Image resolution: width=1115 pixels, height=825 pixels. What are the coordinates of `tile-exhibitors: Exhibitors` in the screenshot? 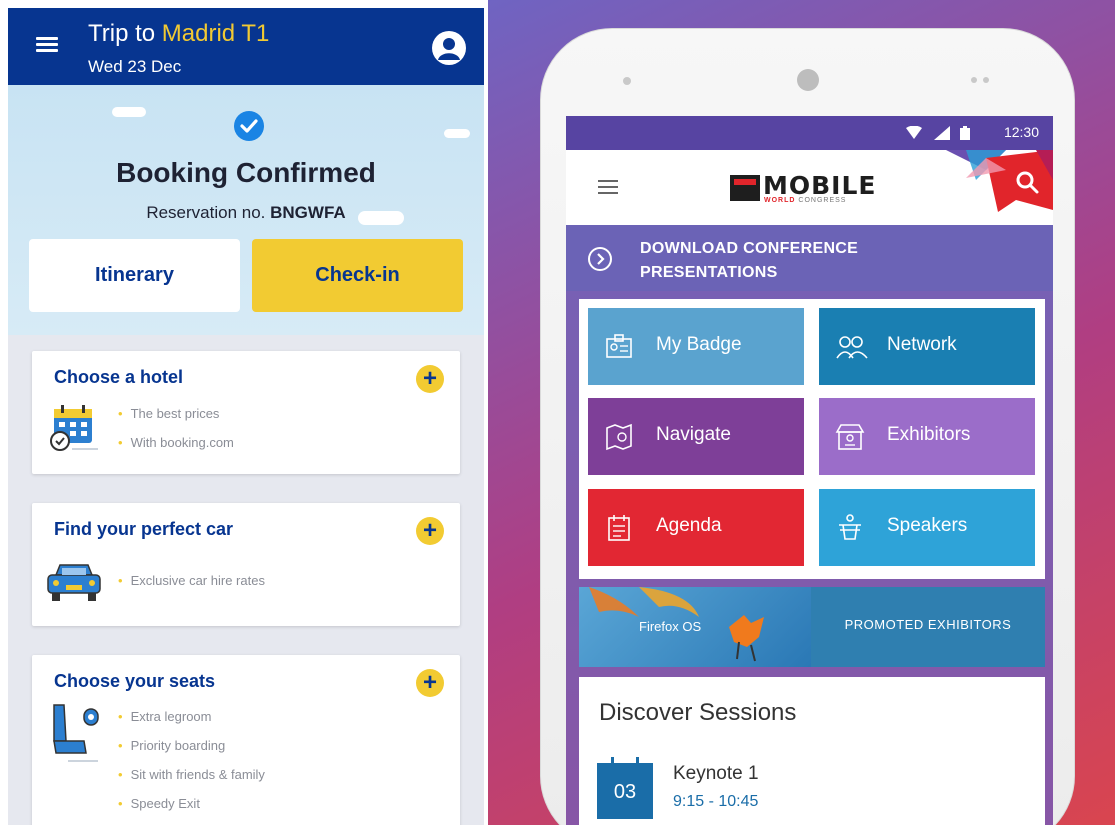 It's located at (927, 436).